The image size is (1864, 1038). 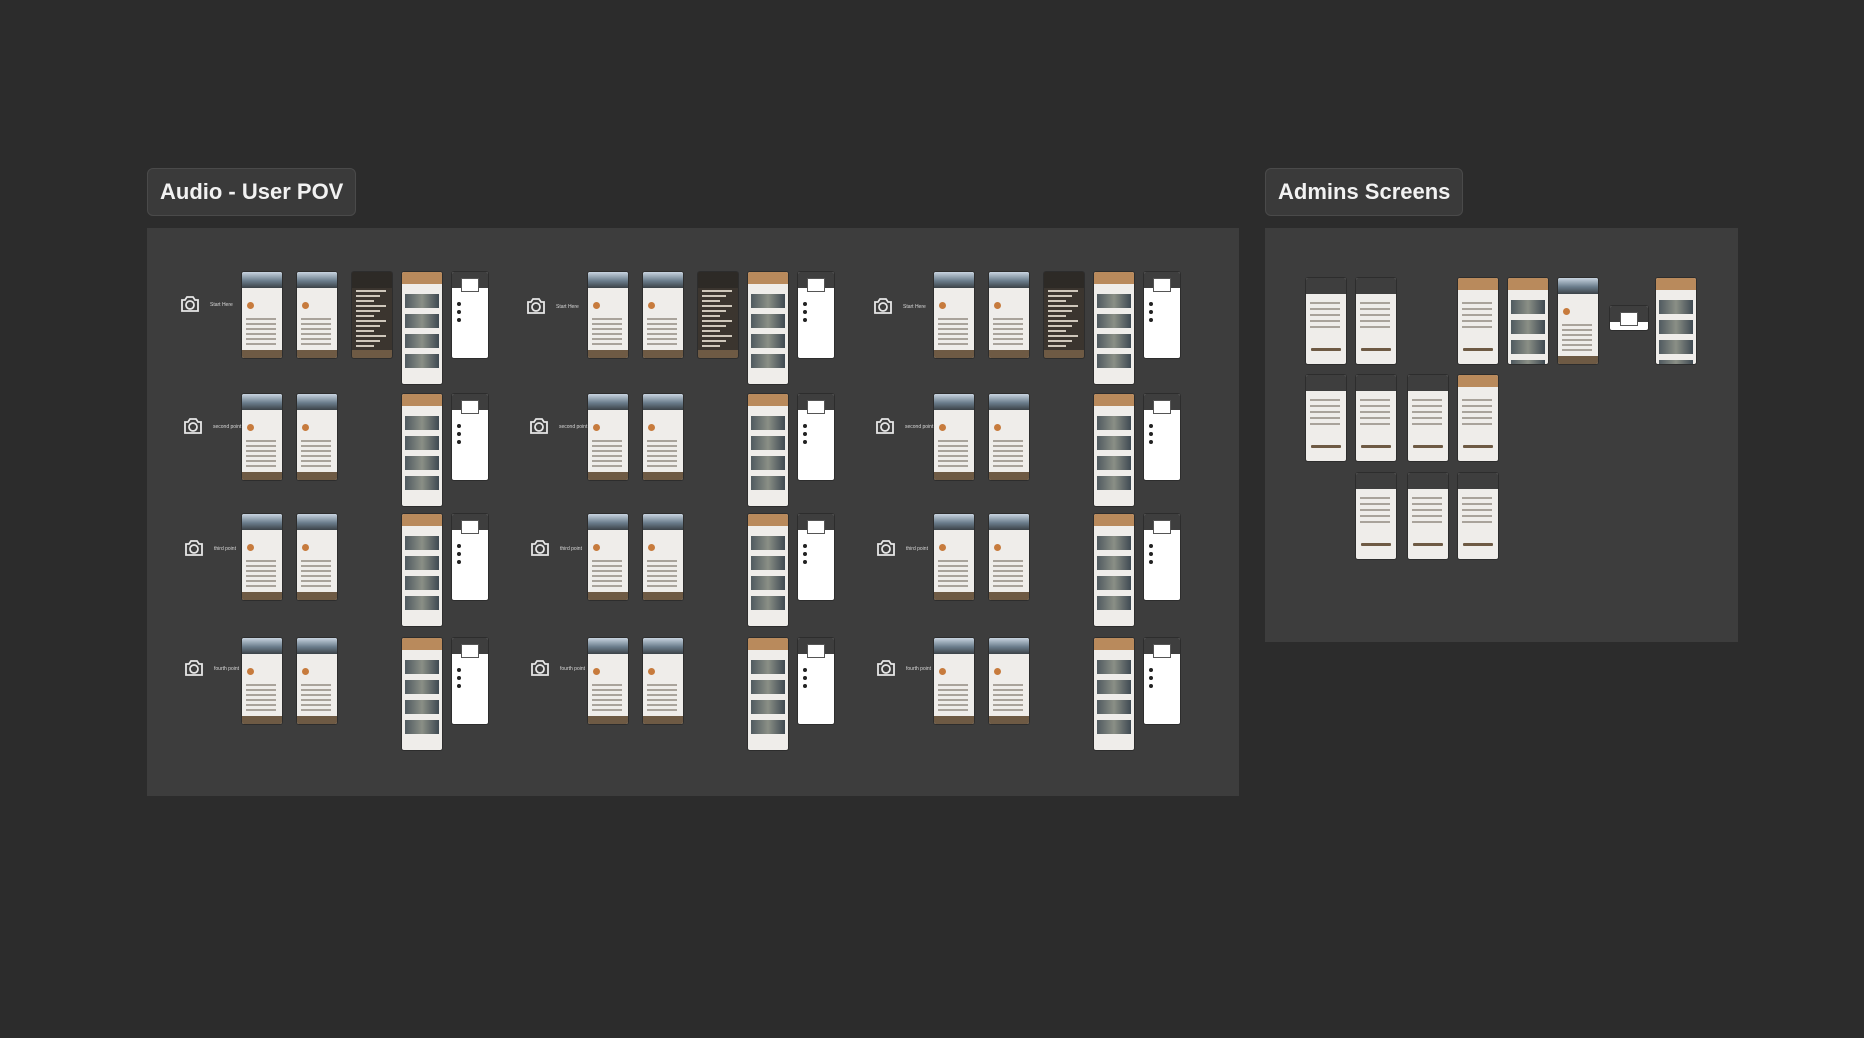 What do you see at coordinates (252, 192) in the screenshot?
I see `frame-label-audio-user-pov: Audio - User POV` at bounding box center [252, 192].